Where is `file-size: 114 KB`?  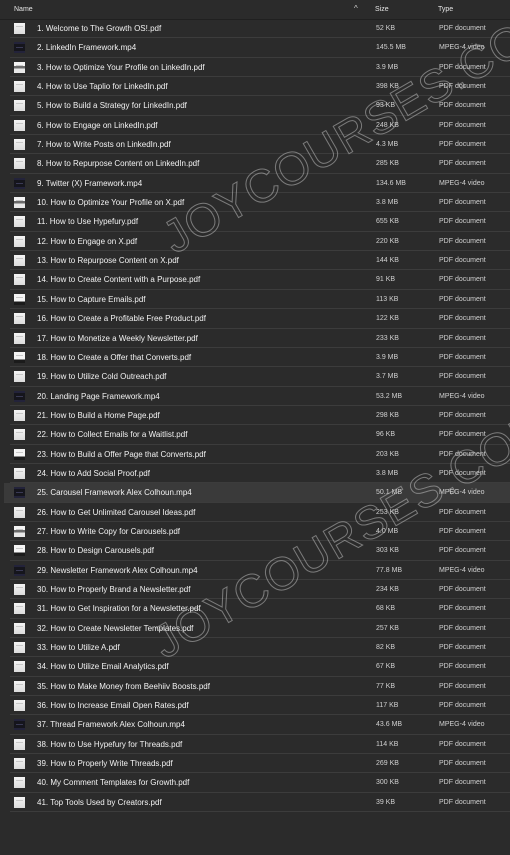
file-size: 114 KB is located at coordinates (387, 744).